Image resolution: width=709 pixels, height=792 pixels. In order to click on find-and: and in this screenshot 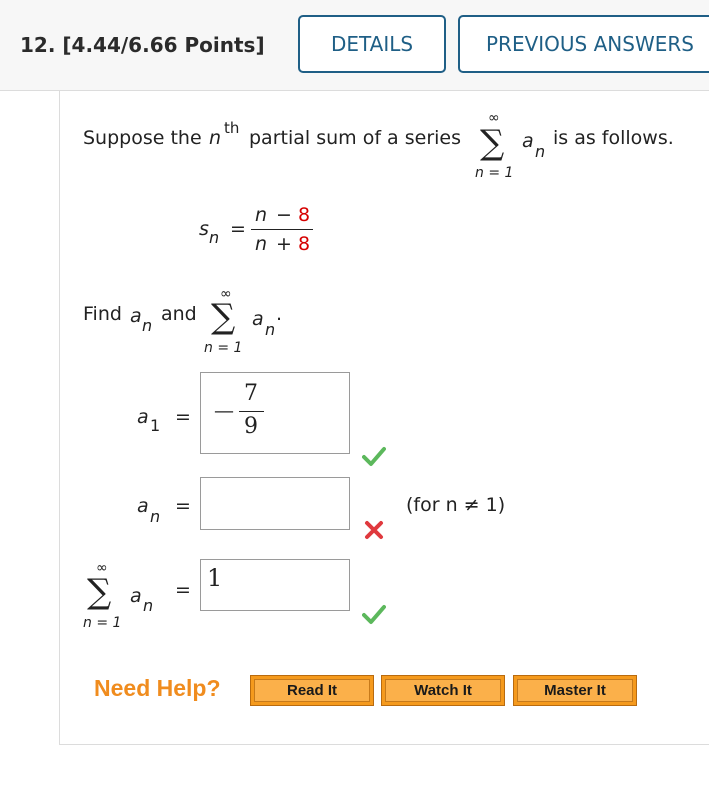, I will do `click(179, 314)`.